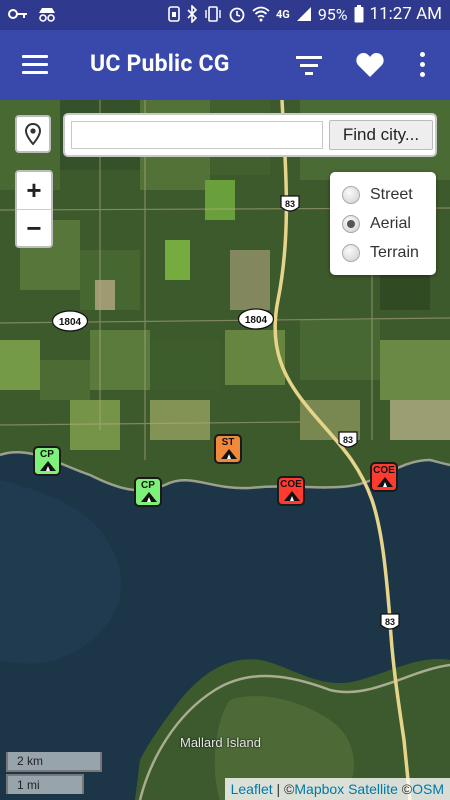  I want to click on scale-bar-km: 2 km, so click(54, 762).